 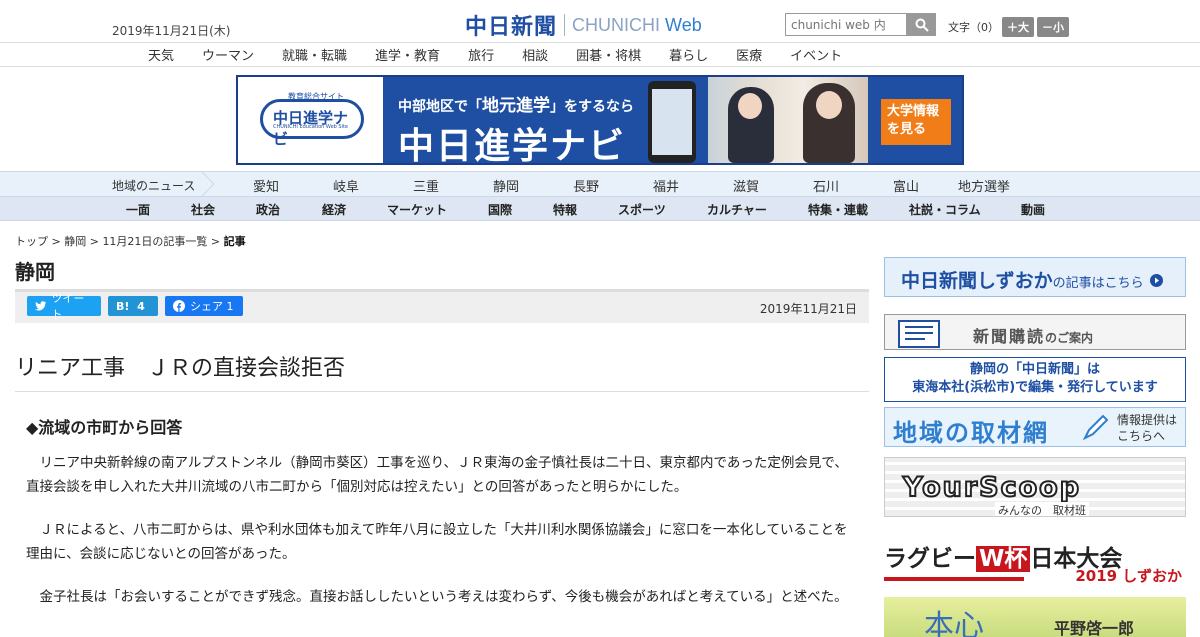 What do you see at coordinates (154, 241) in the screenshot?
I see `breadcrumb-list: 11月21日の記事一覧` at bounding box center [154, 241].